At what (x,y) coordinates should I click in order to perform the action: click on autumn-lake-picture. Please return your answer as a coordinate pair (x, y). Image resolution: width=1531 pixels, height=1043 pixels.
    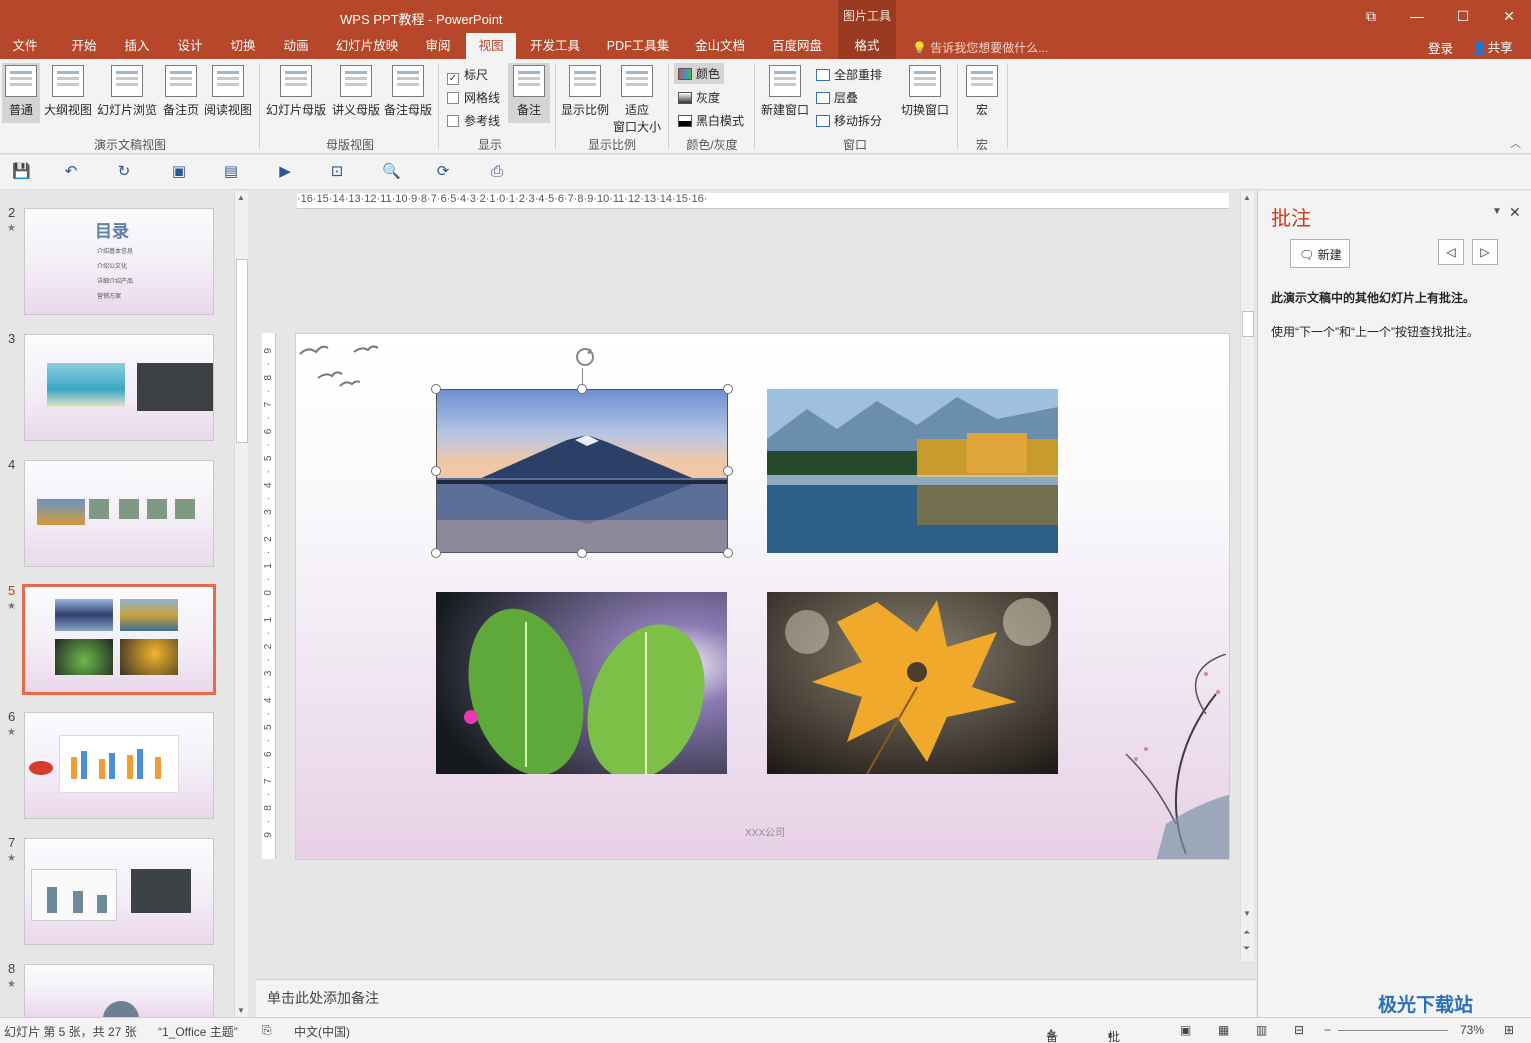
    Looking at the image, I should click on (912, 471).